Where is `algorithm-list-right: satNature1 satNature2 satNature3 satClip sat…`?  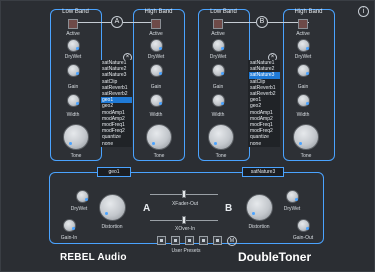 algorithm-list-right: satNature1 satNature2 satNature3 satClip sat… is located at coordinates (264, 103).